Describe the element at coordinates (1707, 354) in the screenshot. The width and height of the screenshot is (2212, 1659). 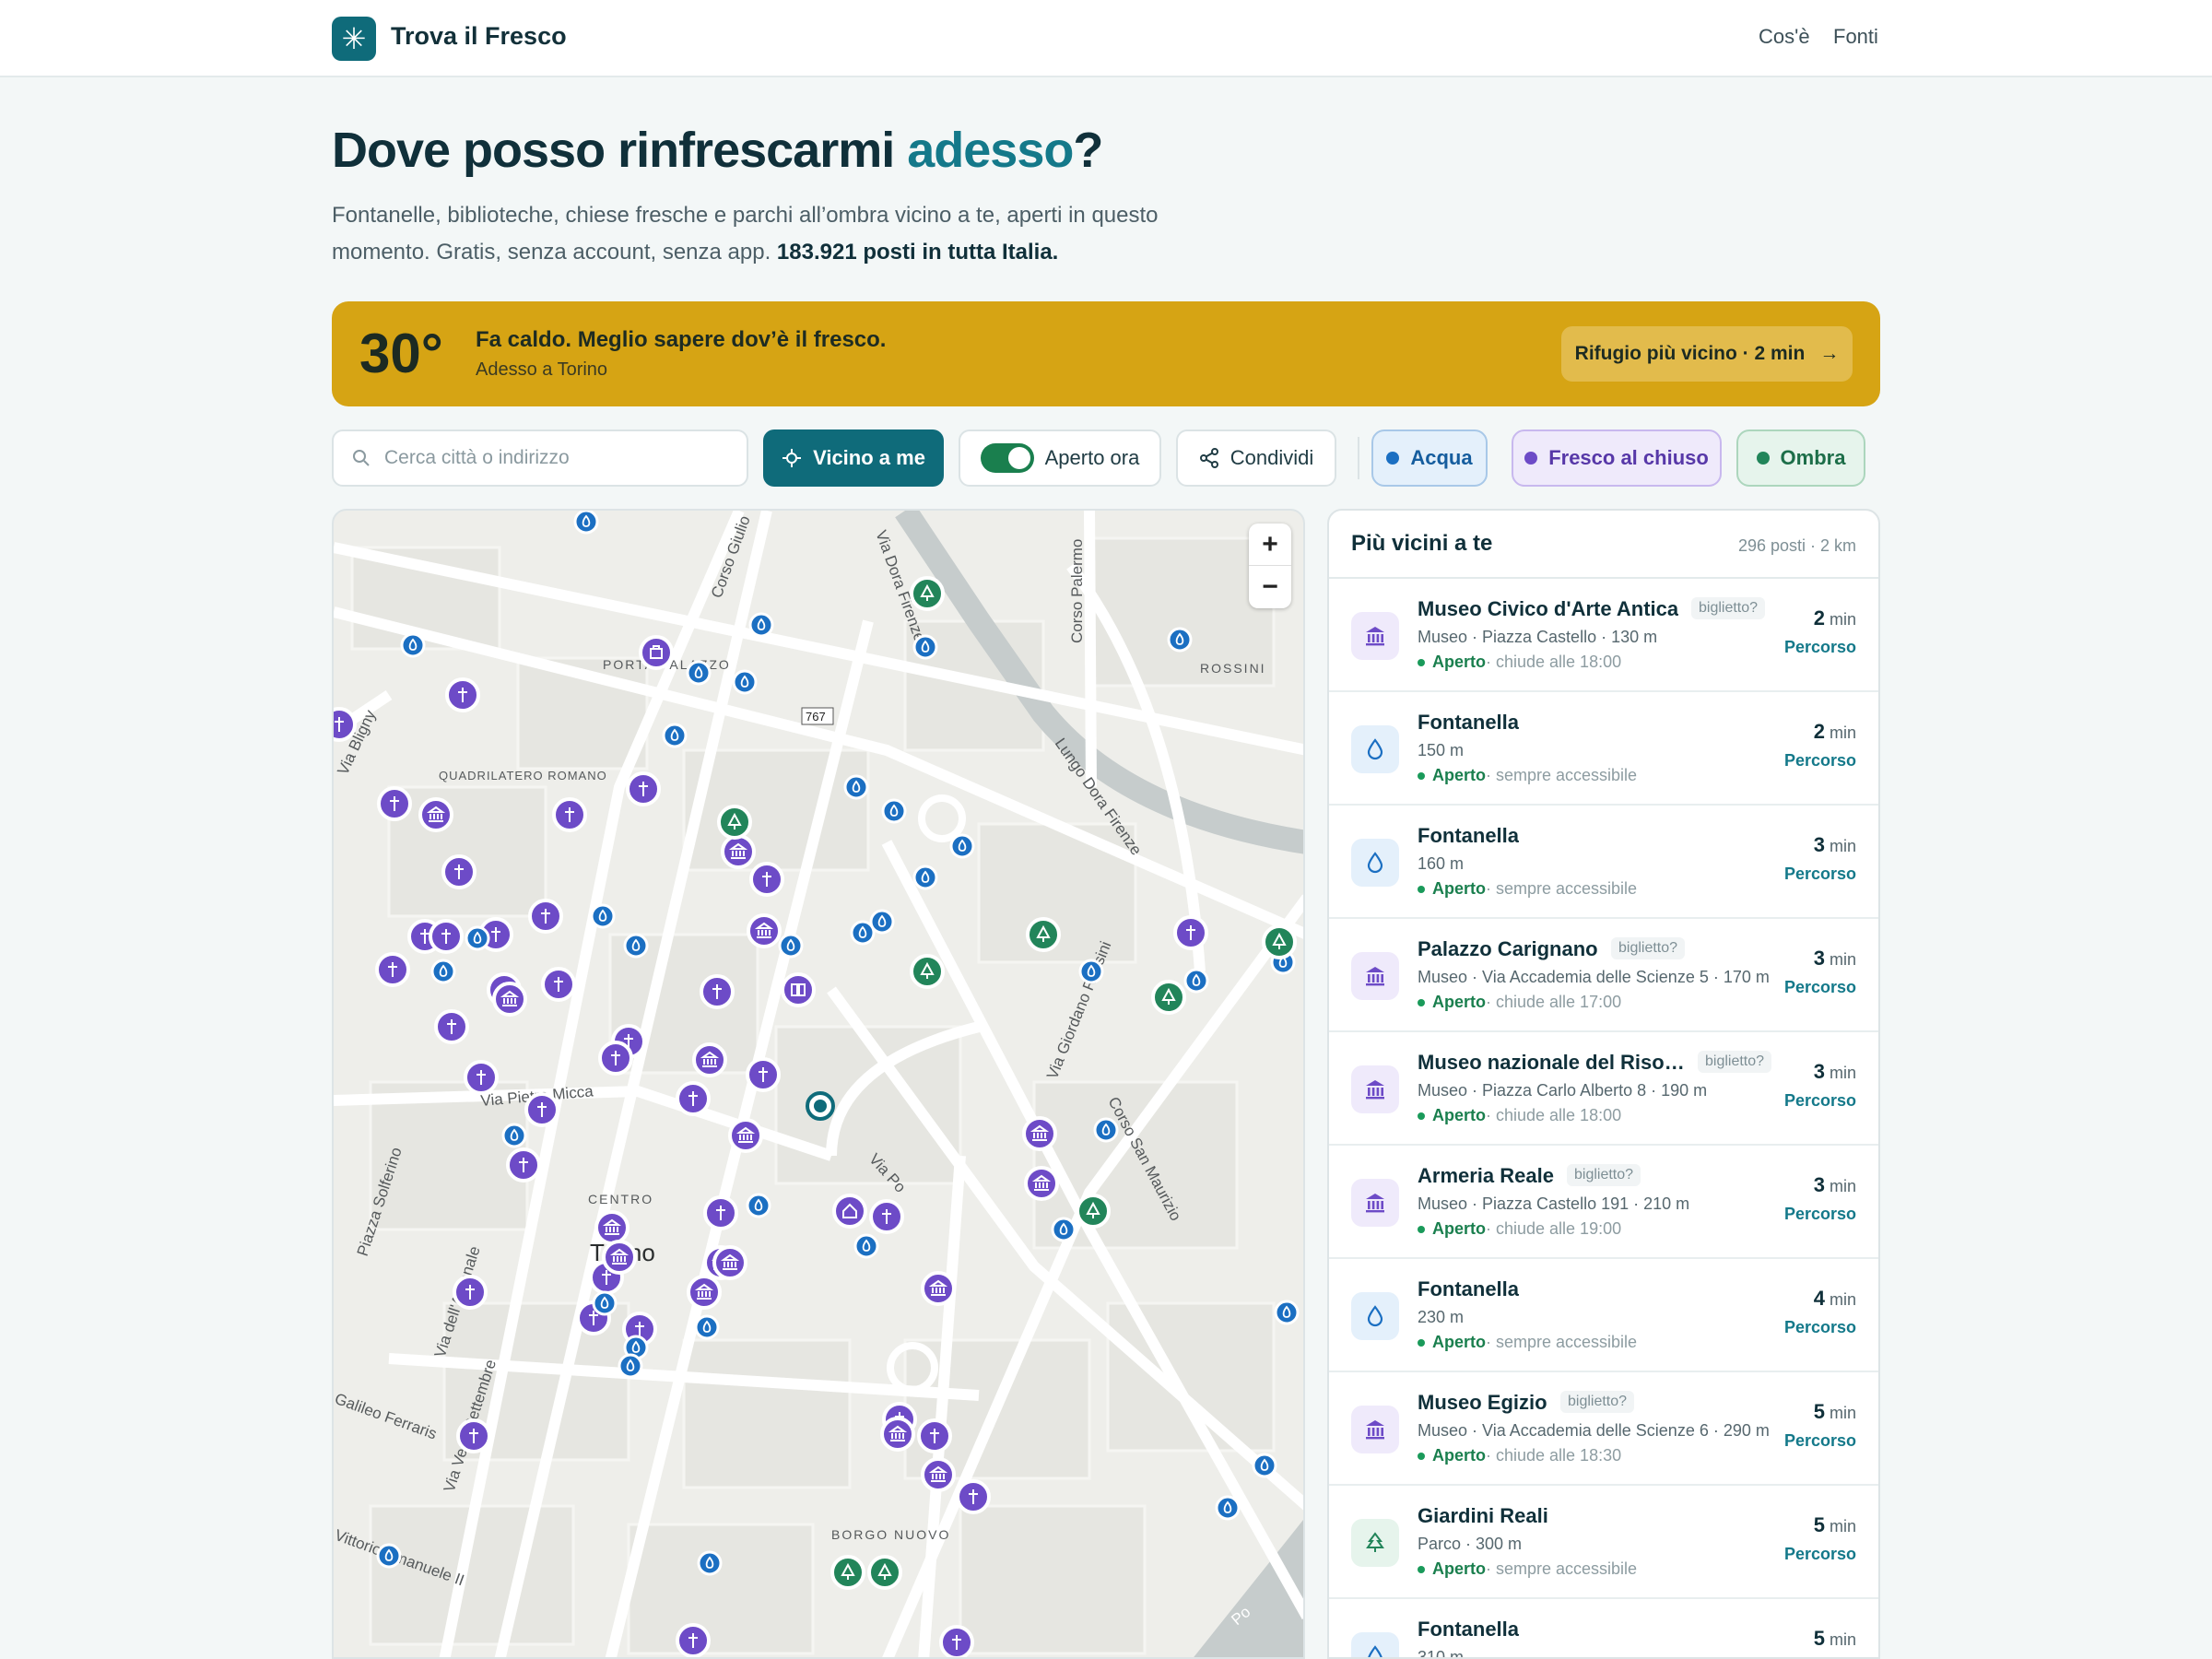
I see `nearest-shelter-button: Rifugio più vicino · 2 min →` at that location.